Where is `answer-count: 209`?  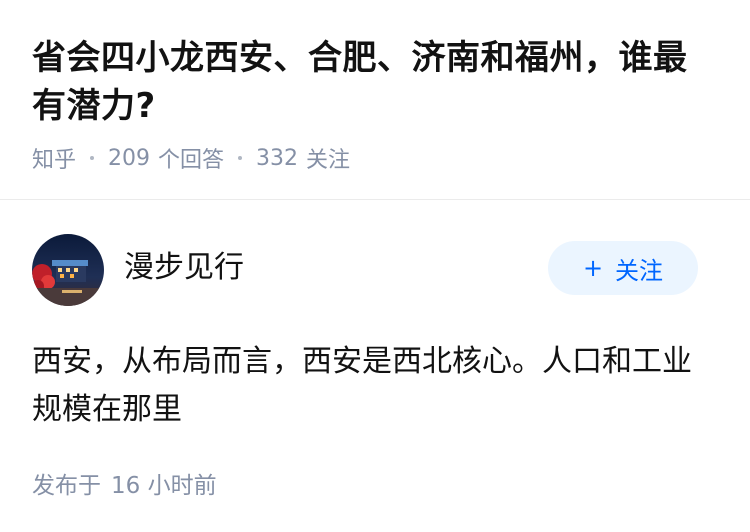
answer-count: 209 is located at coordinates (129, 158).